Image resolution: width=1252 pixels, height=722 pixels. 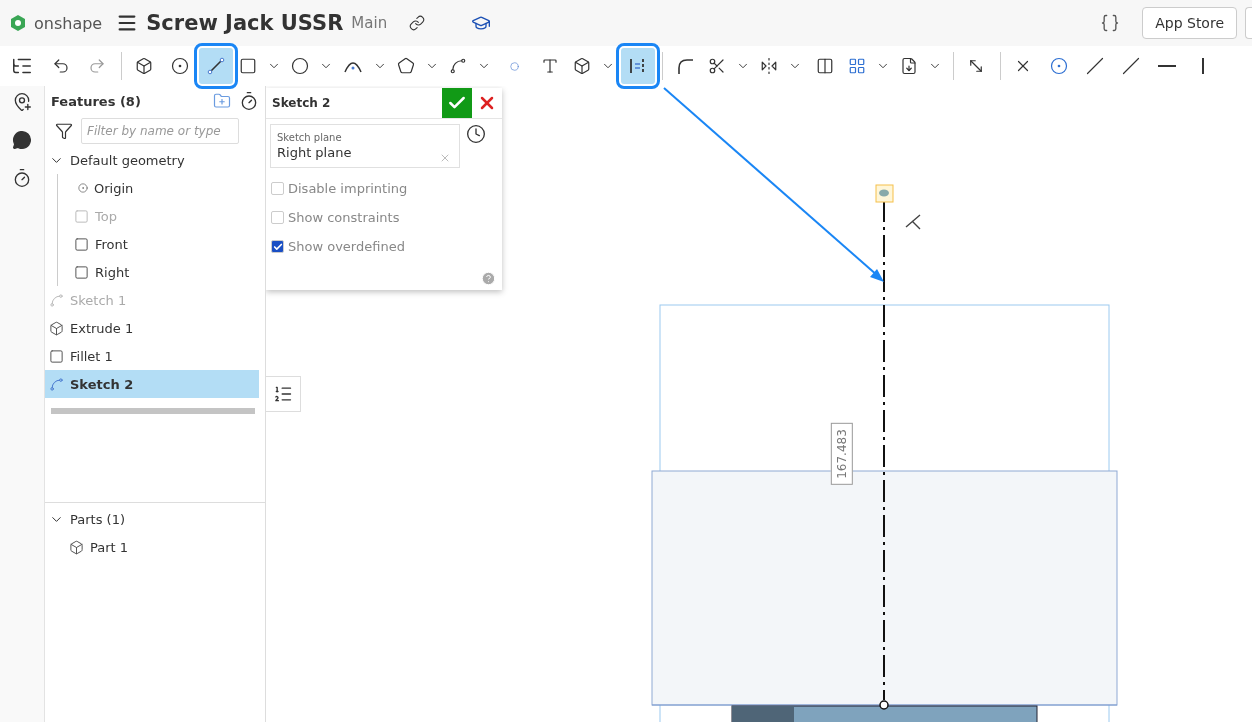 I want to click on grid-icon, so click(x=857, y=66).